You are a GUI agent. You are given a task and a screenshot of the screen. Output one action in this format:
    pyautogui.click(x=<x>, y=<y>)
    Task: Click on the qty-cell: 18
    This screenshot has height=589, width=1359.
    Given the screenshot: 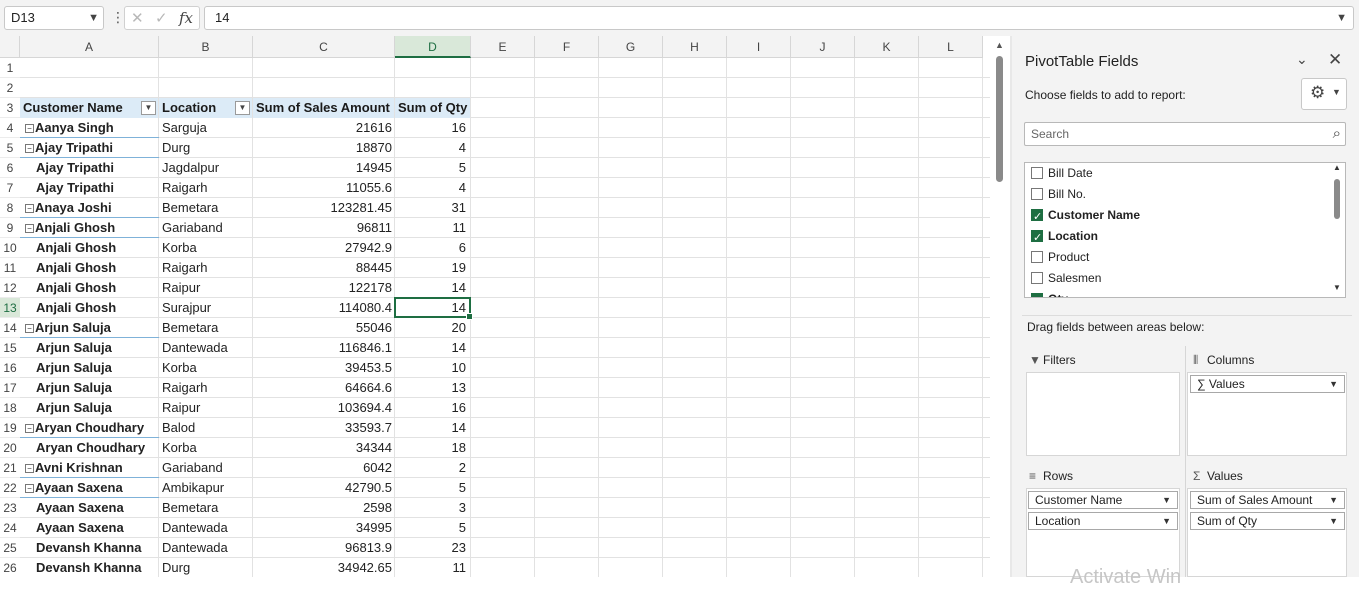 What is the action you would take?
    pyautogui.click(x=430, y=448)
    